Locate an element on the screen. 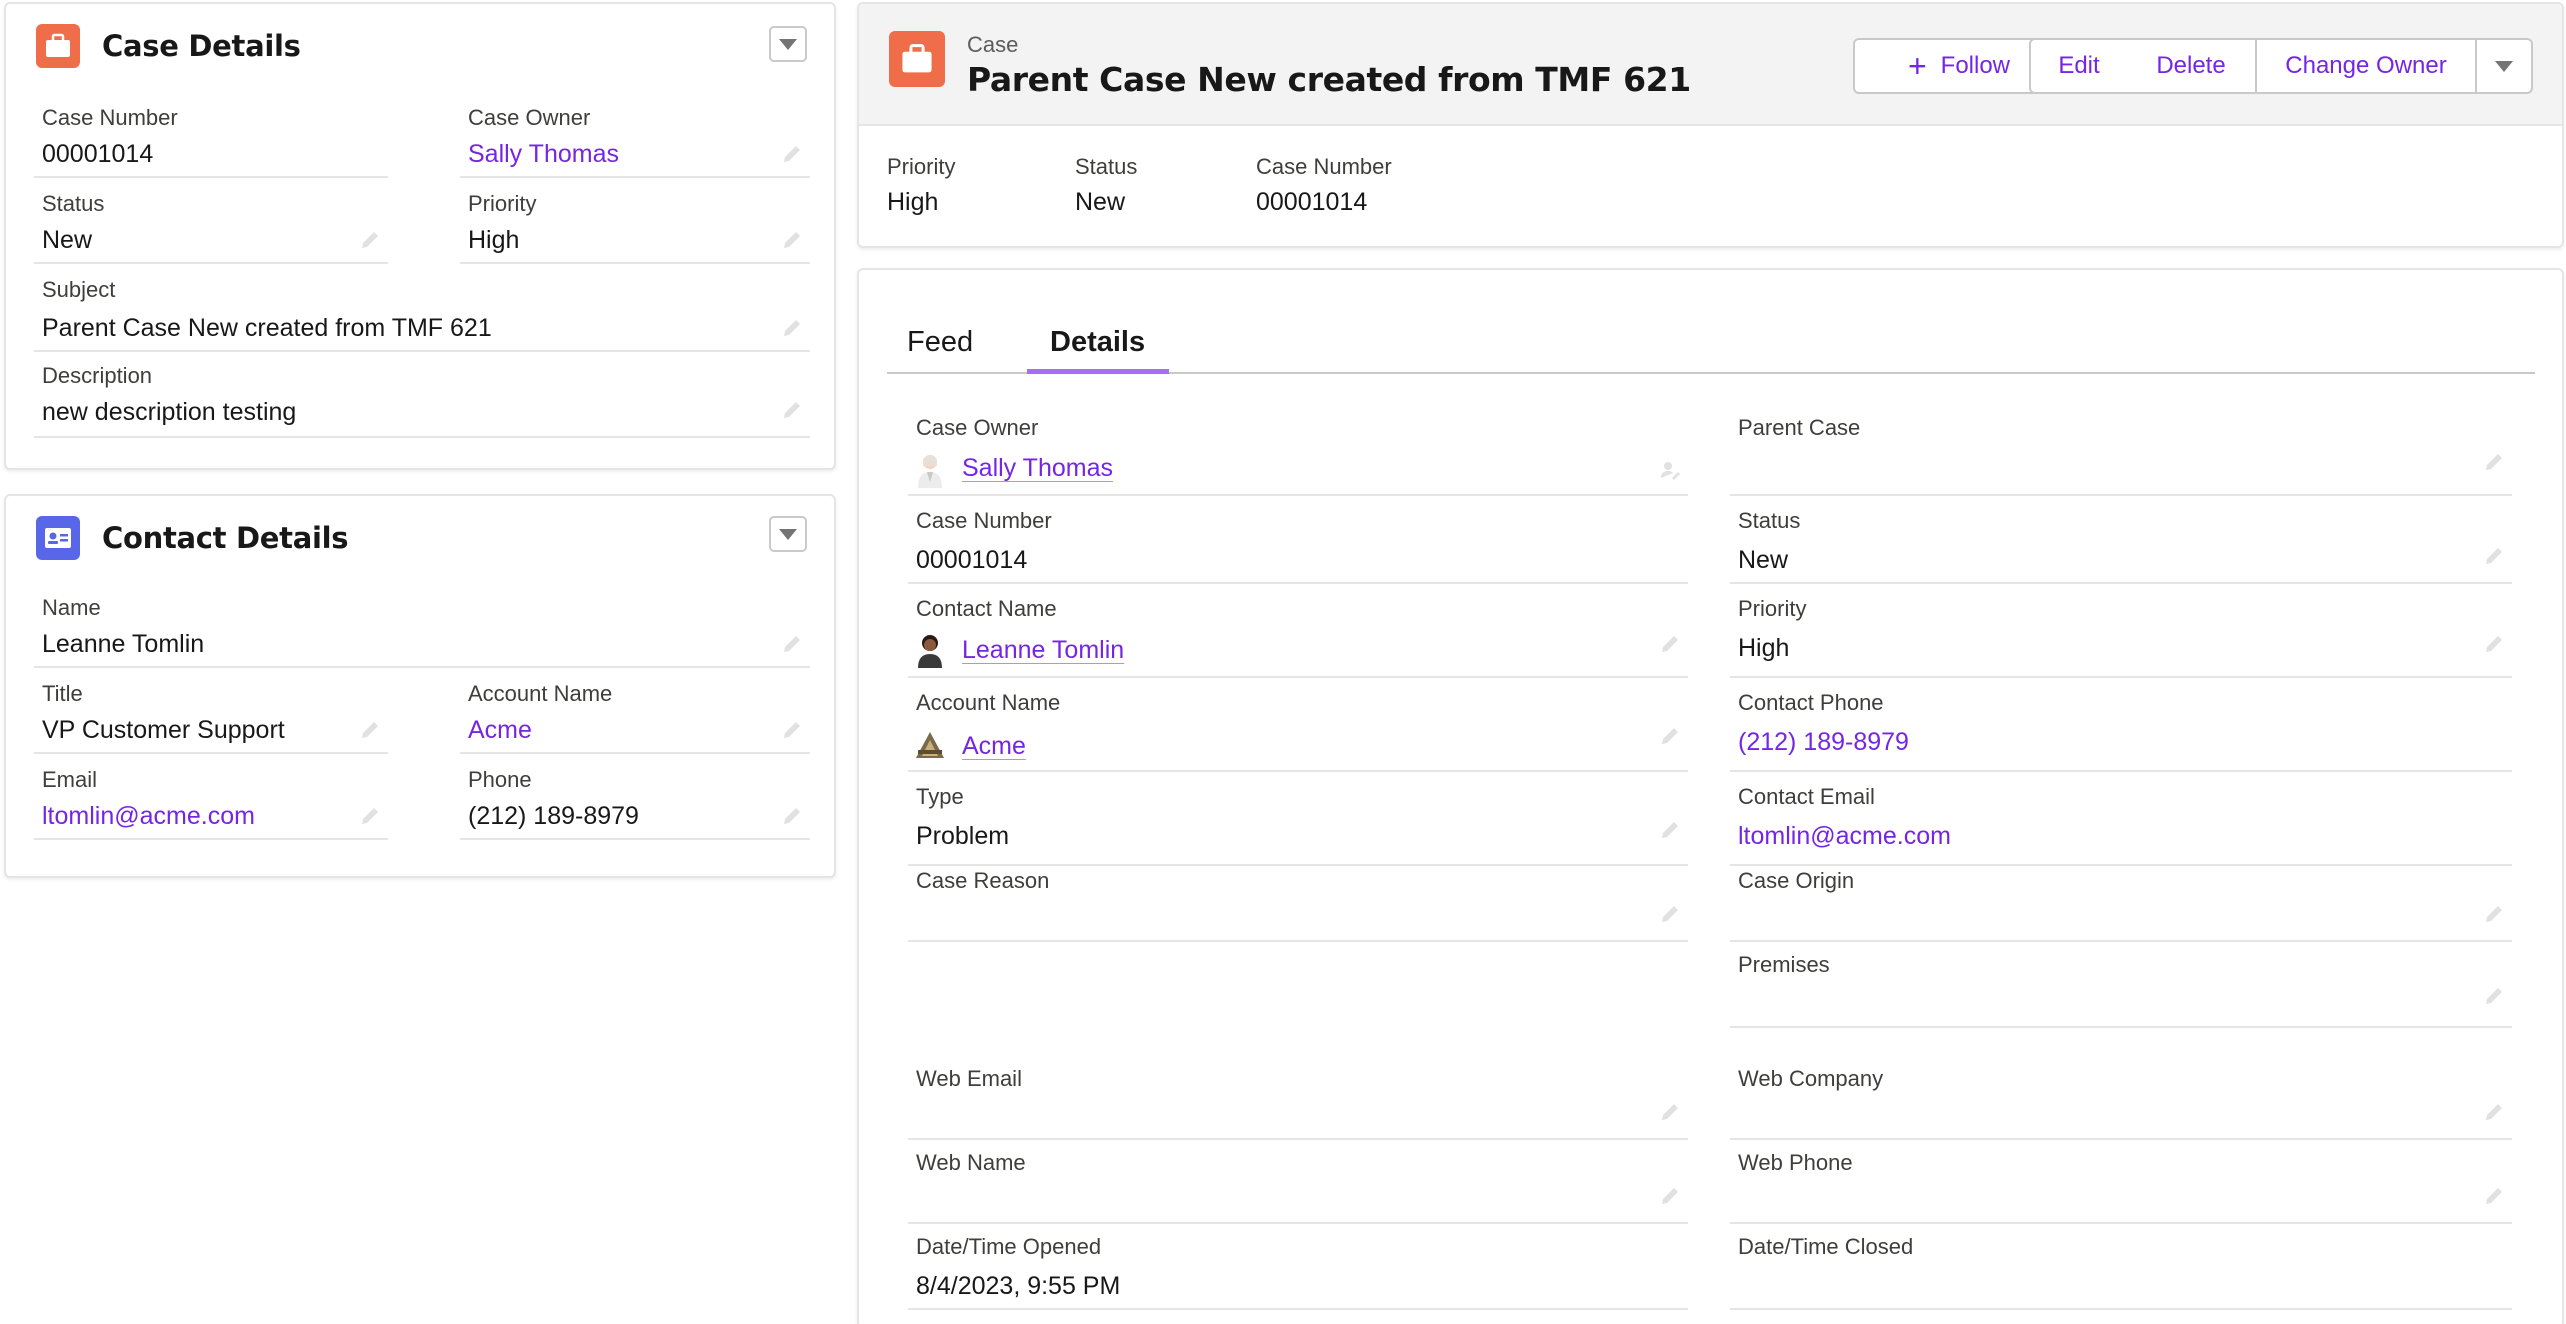 This screenshot has height=1324, width=2566. highlight-value: 00001014 is located at coordinates (1312, 202).